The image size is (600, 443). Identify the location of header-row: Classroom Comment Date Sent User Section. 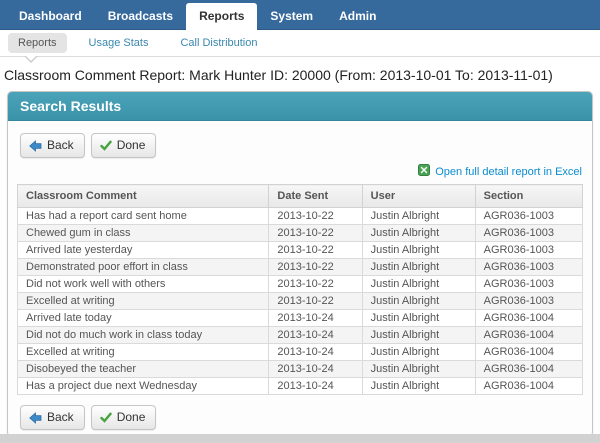
(300, 196).